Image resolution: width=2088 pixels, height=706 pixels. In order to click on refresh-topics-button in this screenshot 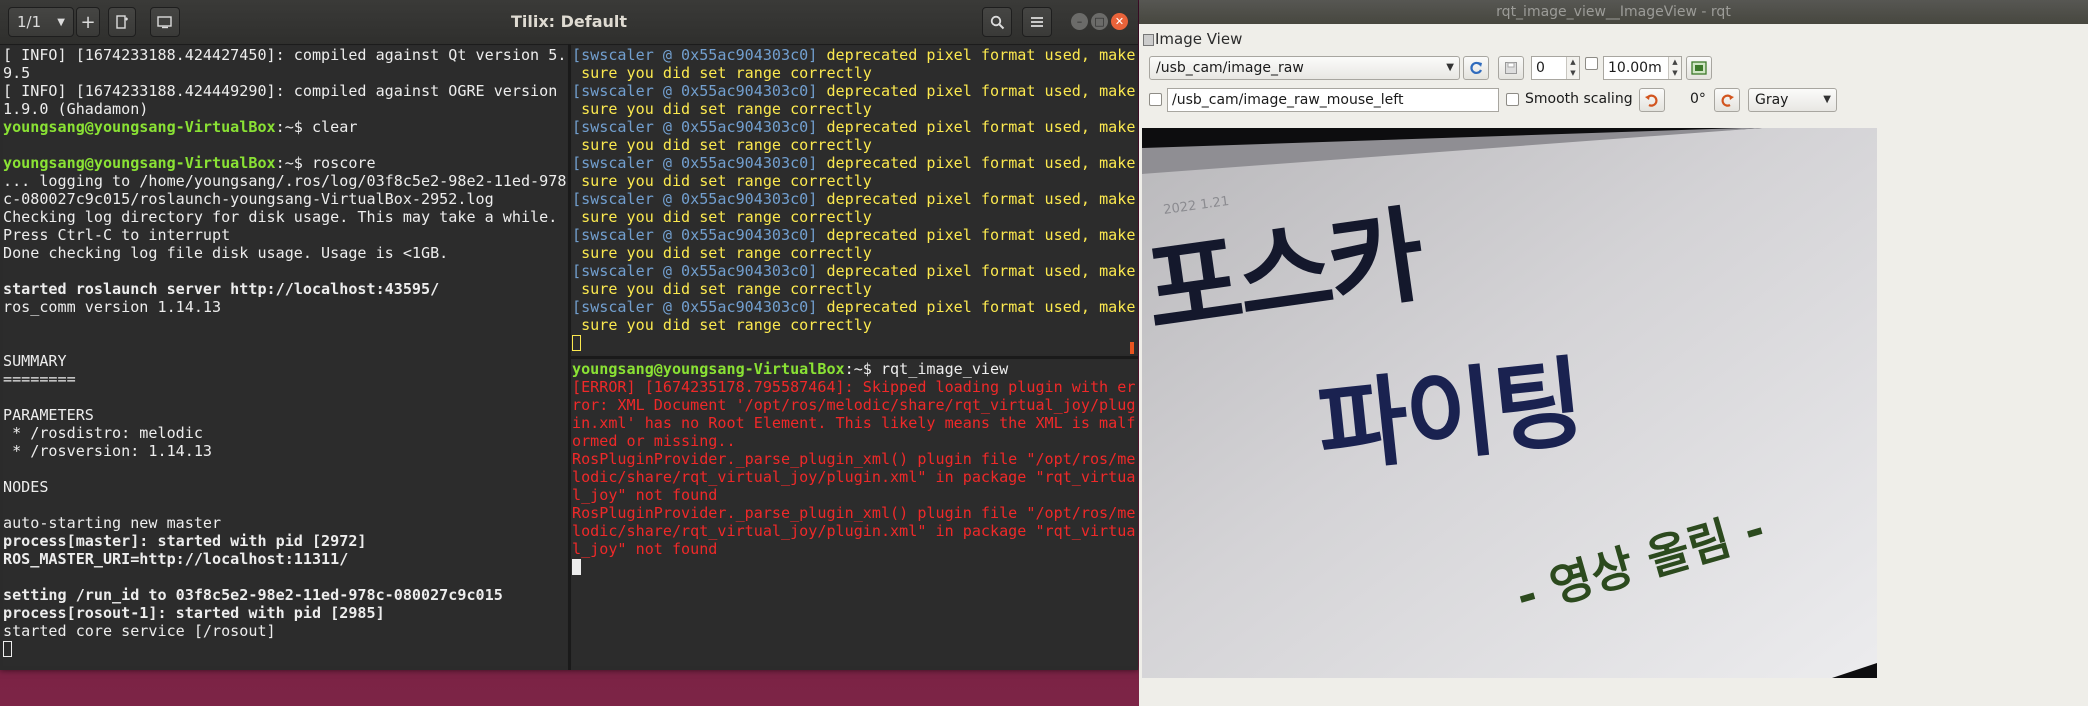, I will do `click(1476, 68)`.